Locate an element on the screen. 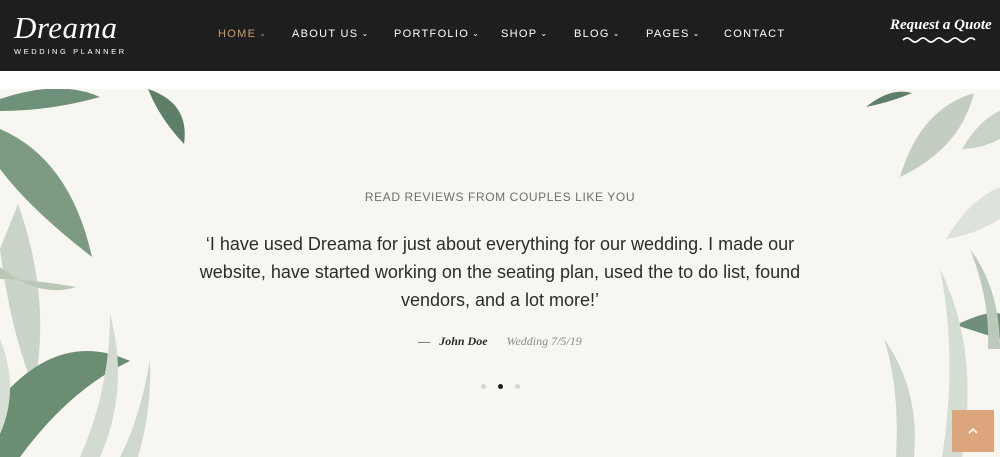  slider-pagination is located at coordinates (500, 388).